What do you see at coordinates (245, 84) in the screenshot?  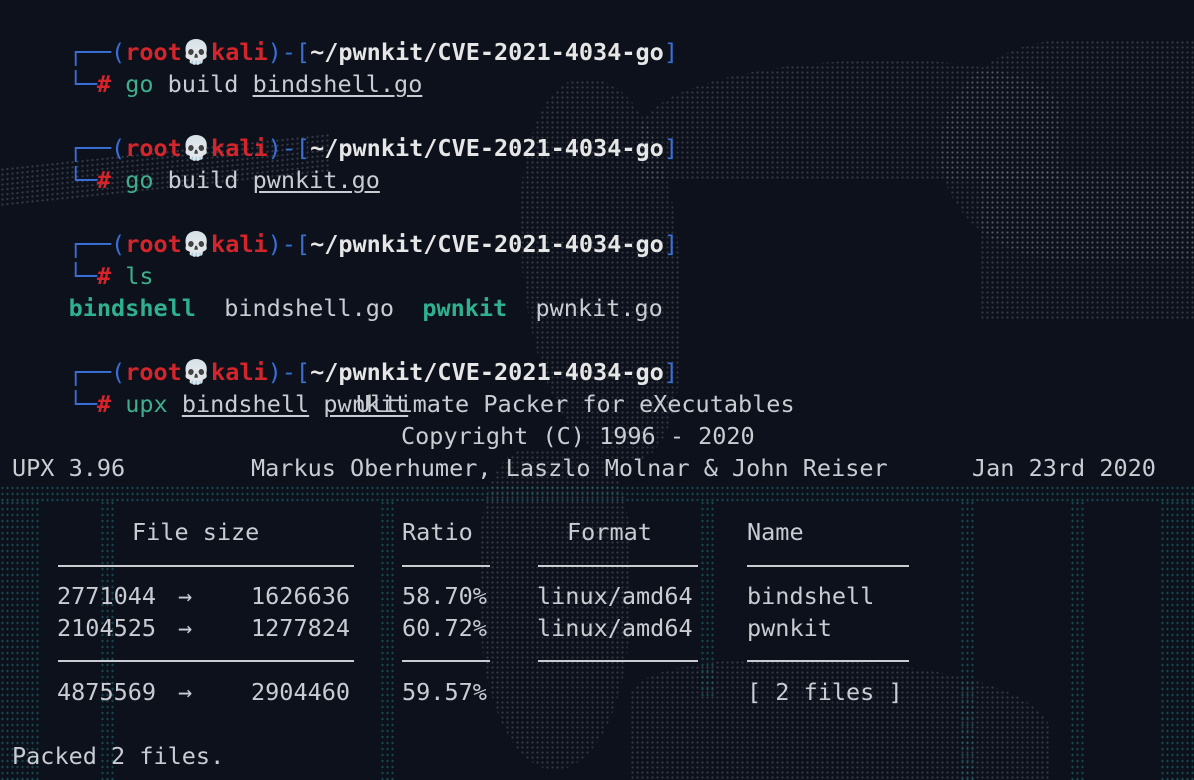 I see `command-line: └─# go build bindshell.go` at bounding box center [245, 84].